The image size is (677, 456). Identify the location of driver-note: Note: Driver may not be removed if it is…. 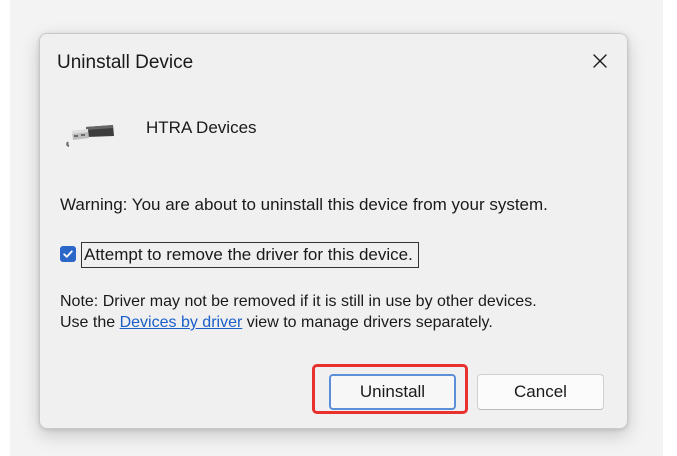
(310, 312).